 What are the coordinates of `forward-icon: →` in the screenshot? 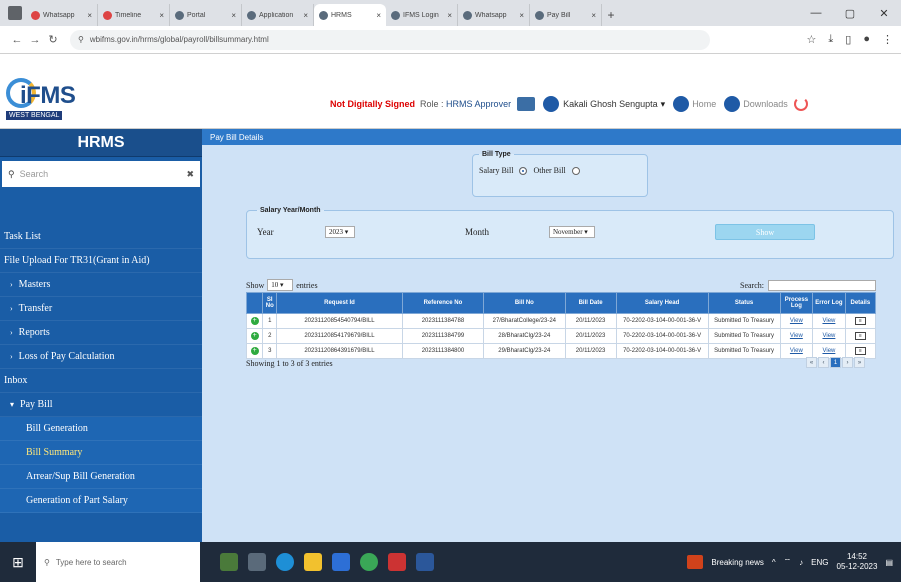 It's located at (35, 40).